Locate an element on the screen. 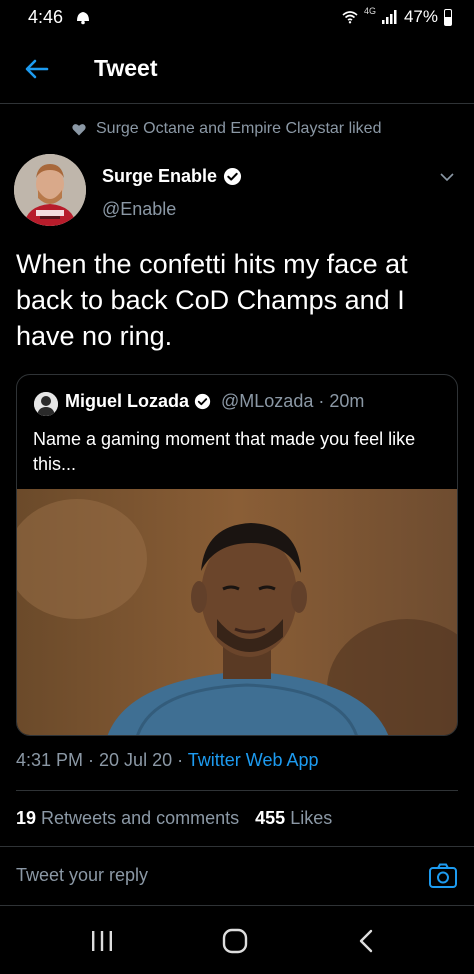 The image size is (474, 974). notification-icon is located at coordinates (83, 18).